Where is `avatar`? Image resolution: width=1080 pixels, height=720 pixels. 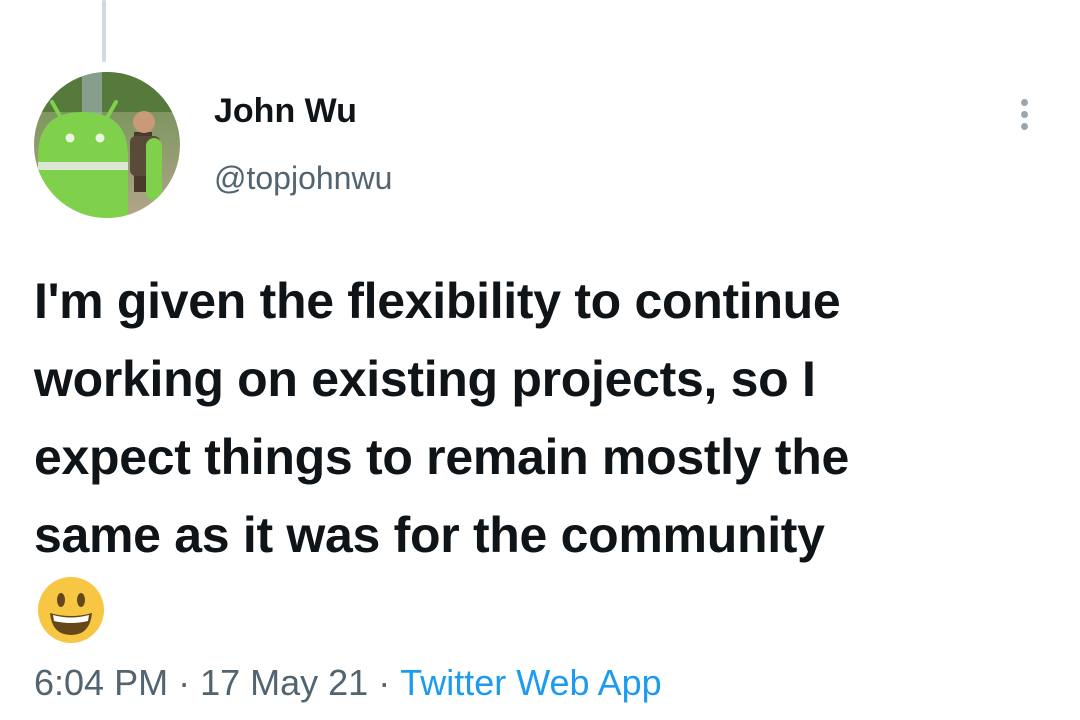 avatar is located at coordinates (107, 145).